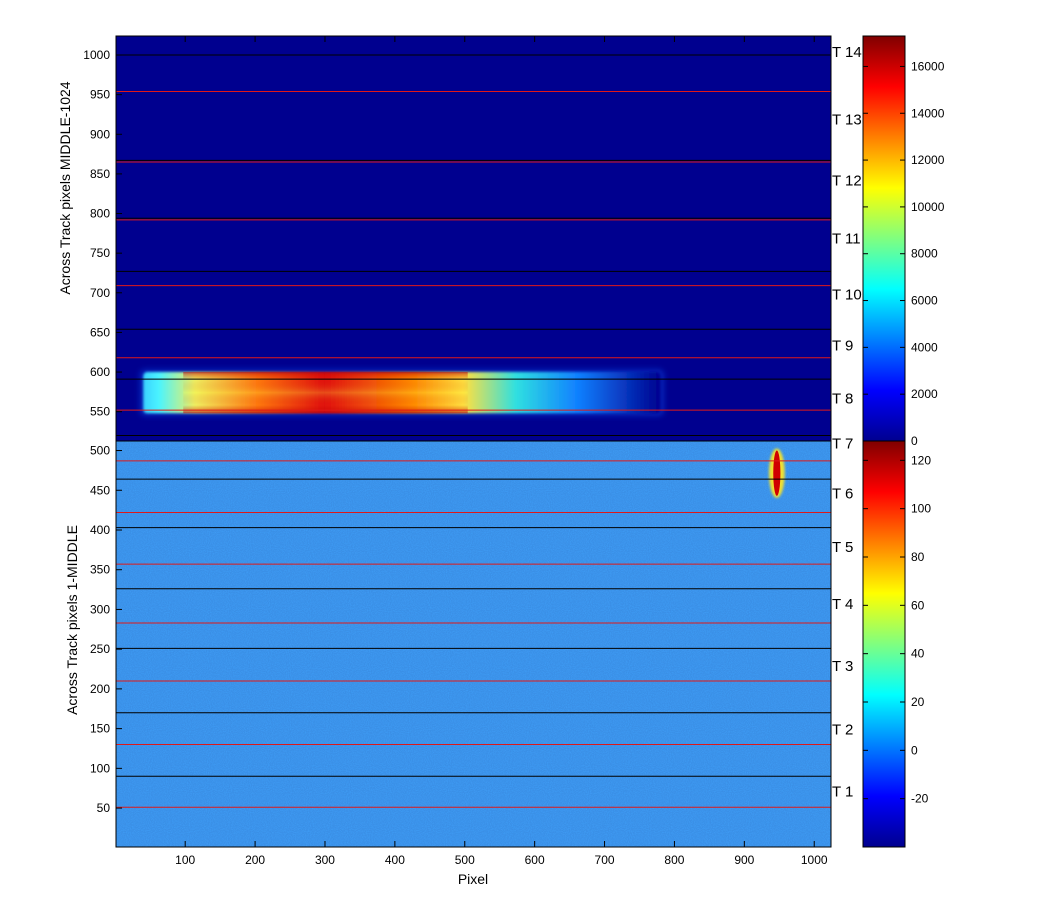  I want to click on bottom-y-tick-label: 500, so click(100, 451).